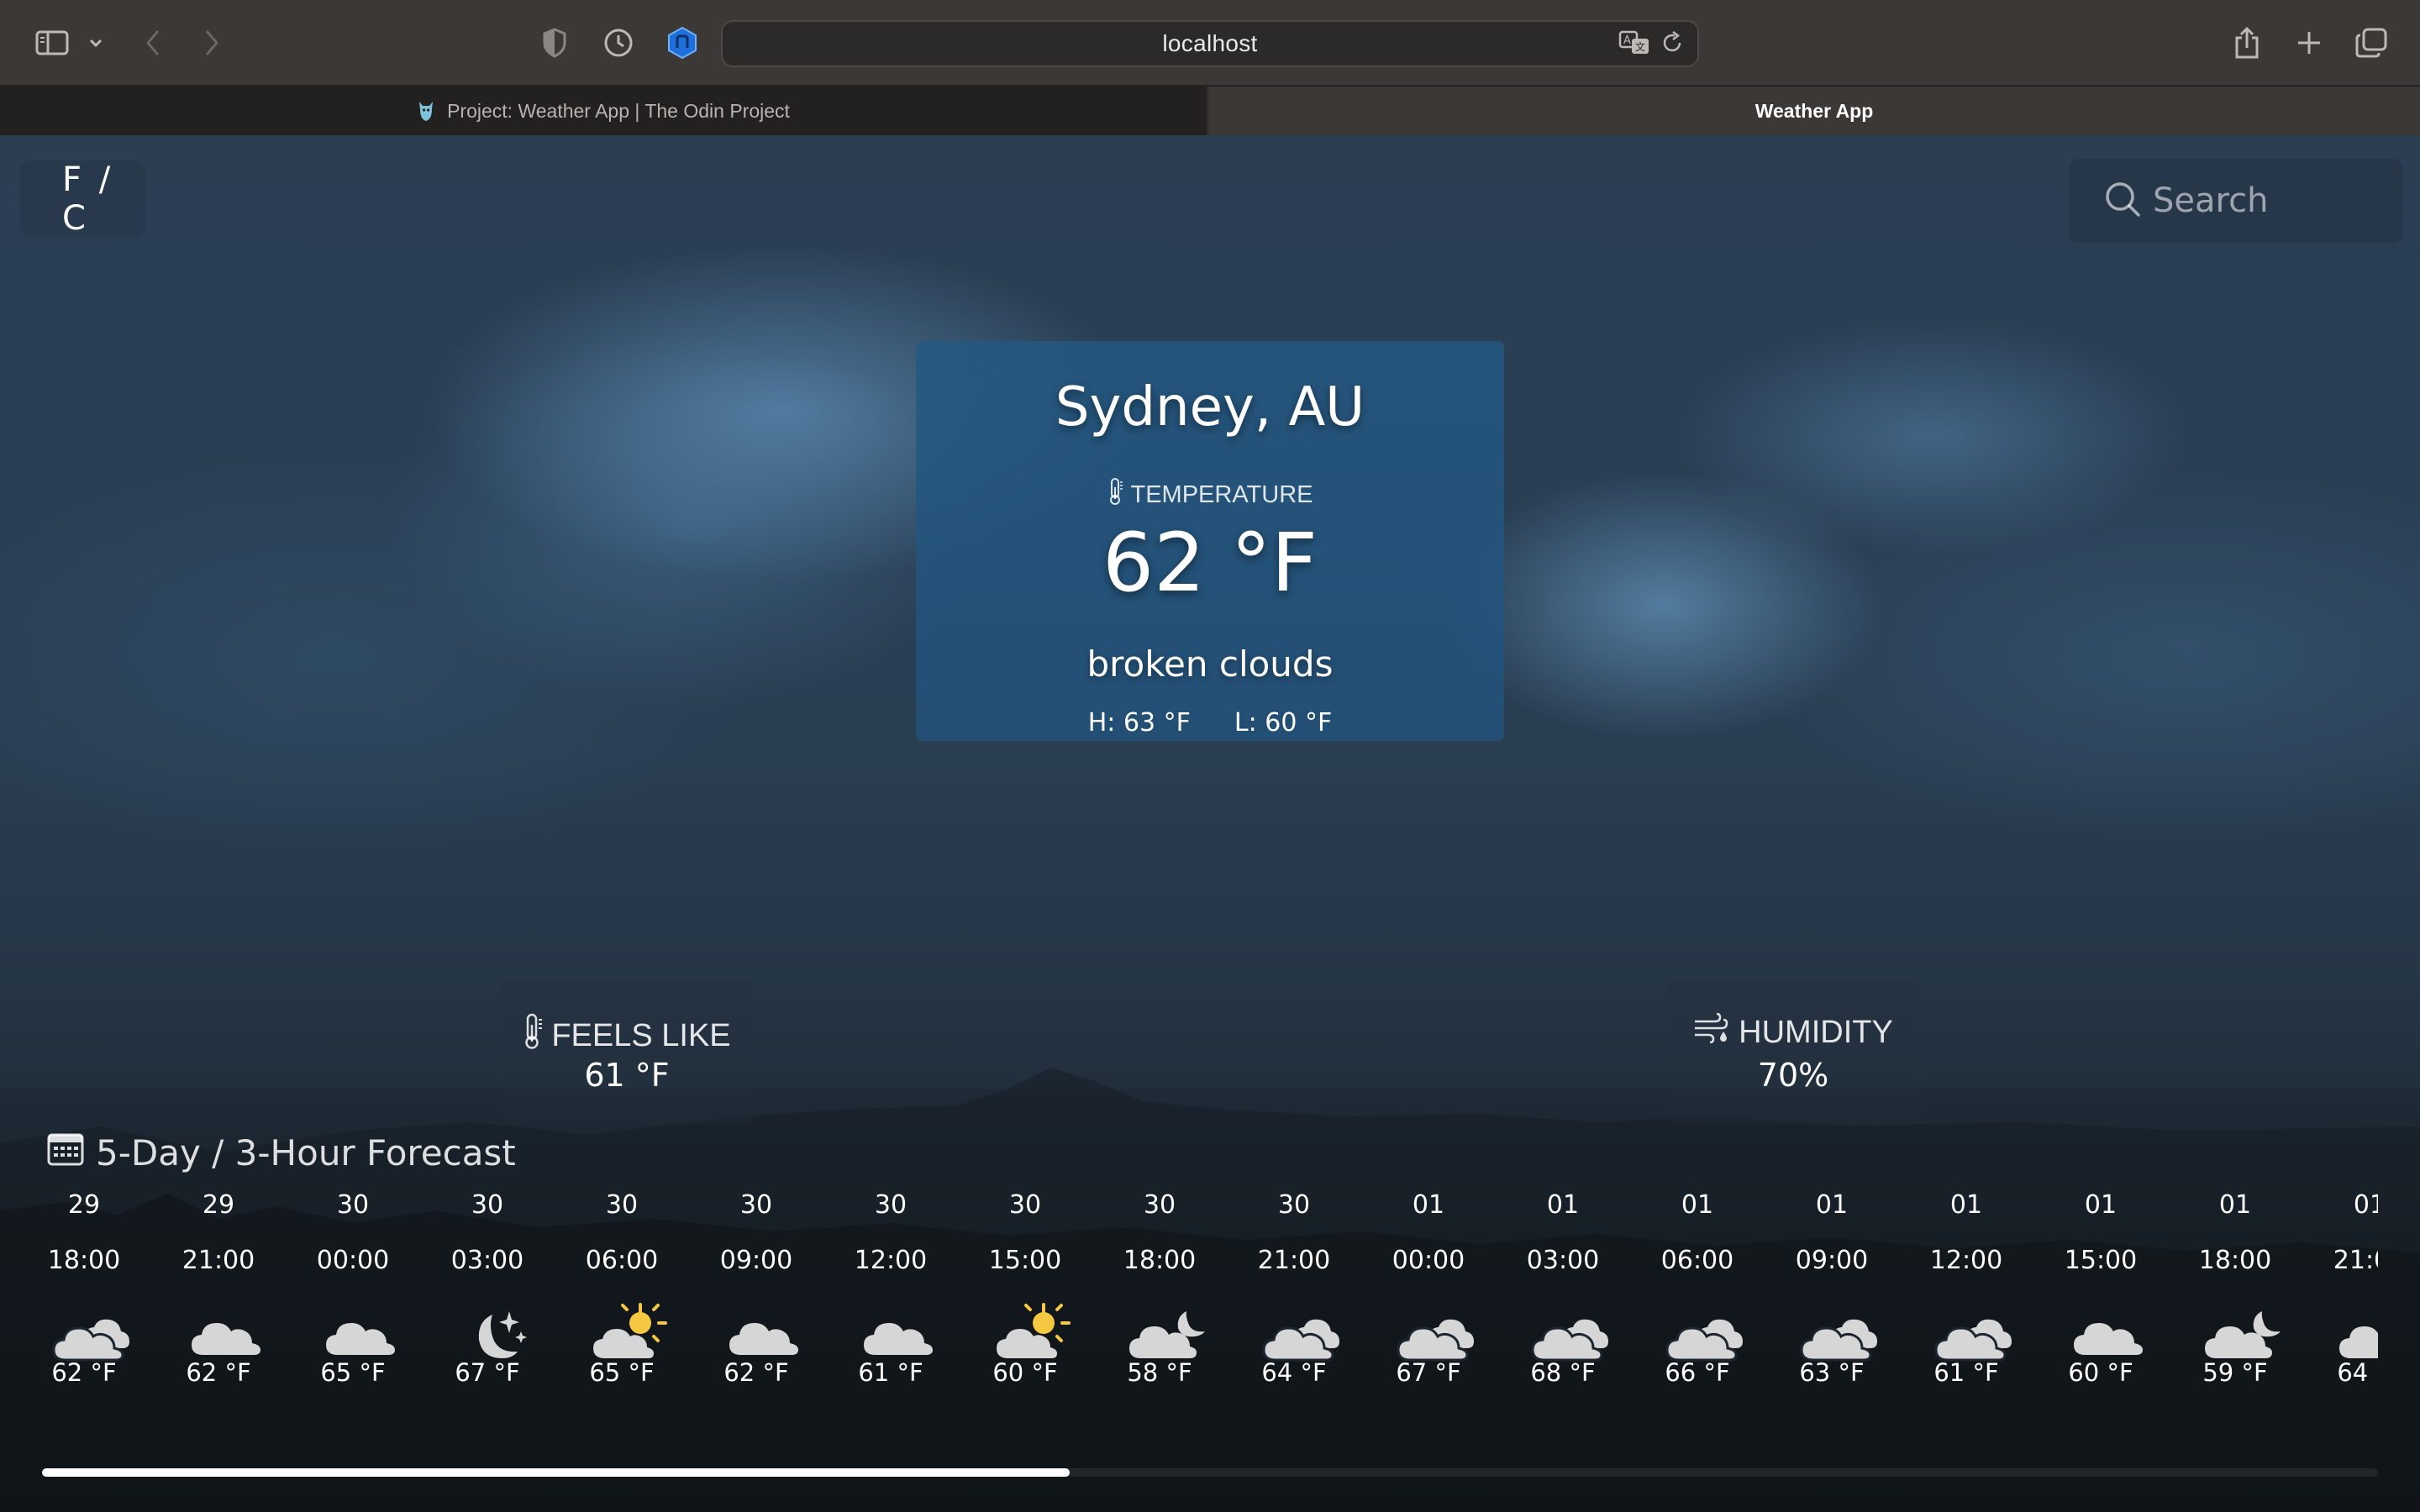 This screenshot has height=1512, width=2420. I want to click on forecast-item: 30 06:00 65 °F, so click(622, 1291).